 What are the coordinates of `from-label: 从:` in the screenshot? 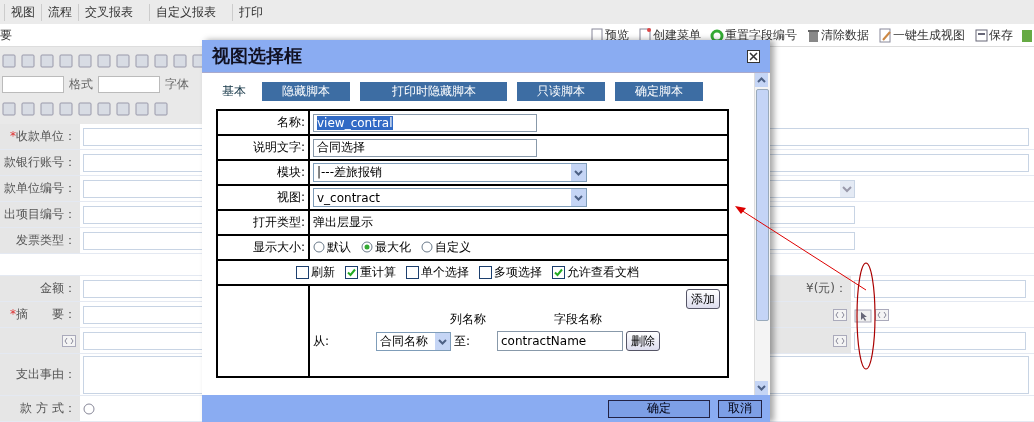 It's located at (322, 341).